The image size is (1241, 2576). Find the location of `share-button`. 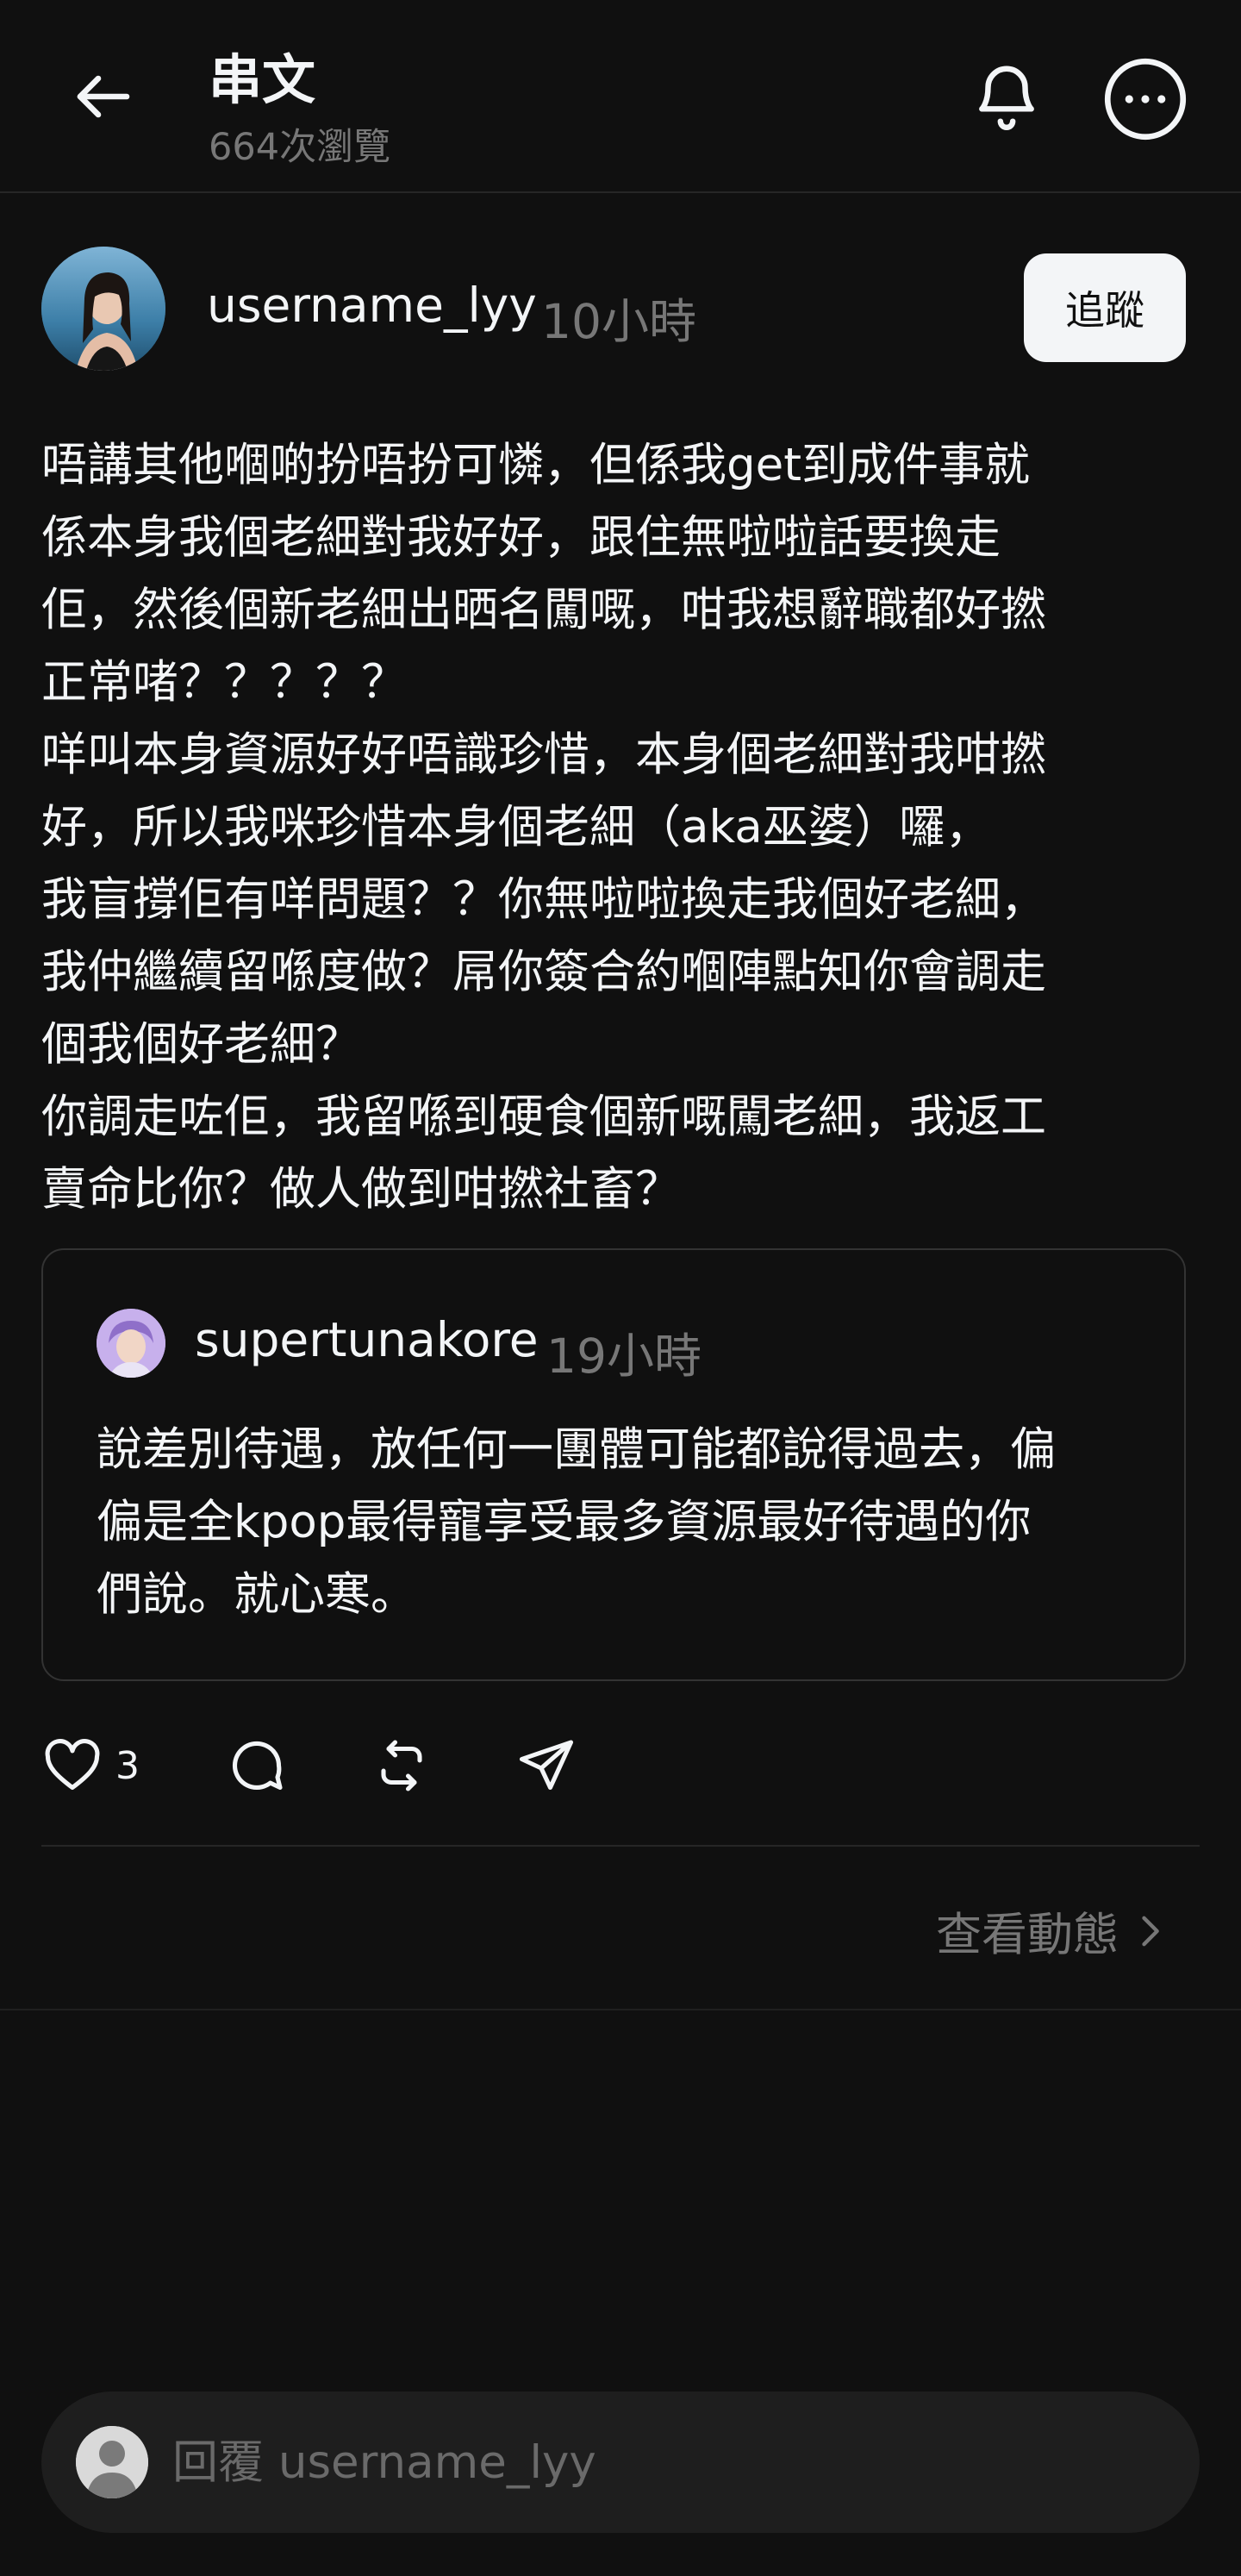

share-button is located at coordinates (546, 1765).